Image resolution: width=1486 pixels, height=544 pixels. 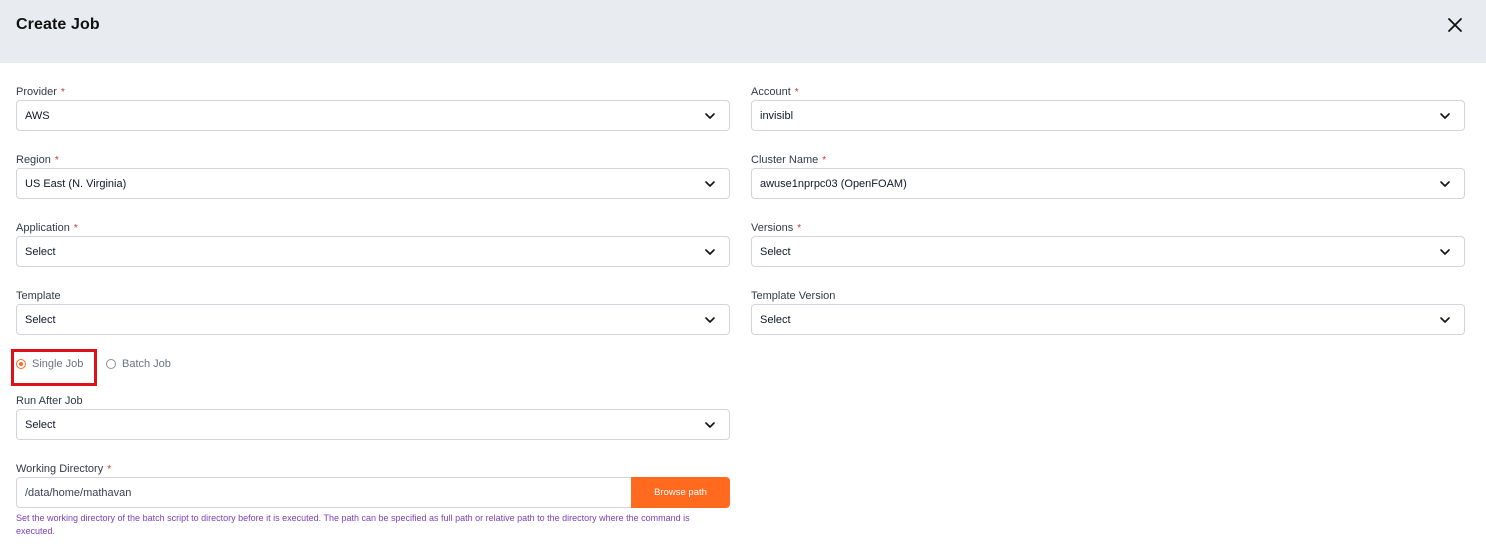 I want to click on cluster-name-label: Cluster Name *, so click(x=789, y=160).